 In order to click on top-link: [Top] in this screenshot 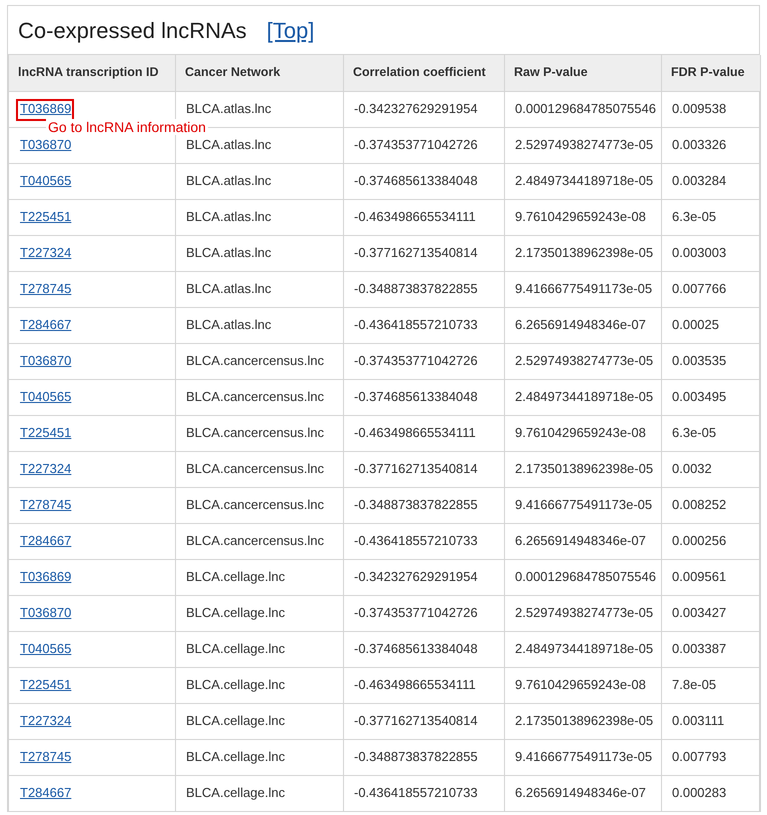, I will do `click(290, 30)`.